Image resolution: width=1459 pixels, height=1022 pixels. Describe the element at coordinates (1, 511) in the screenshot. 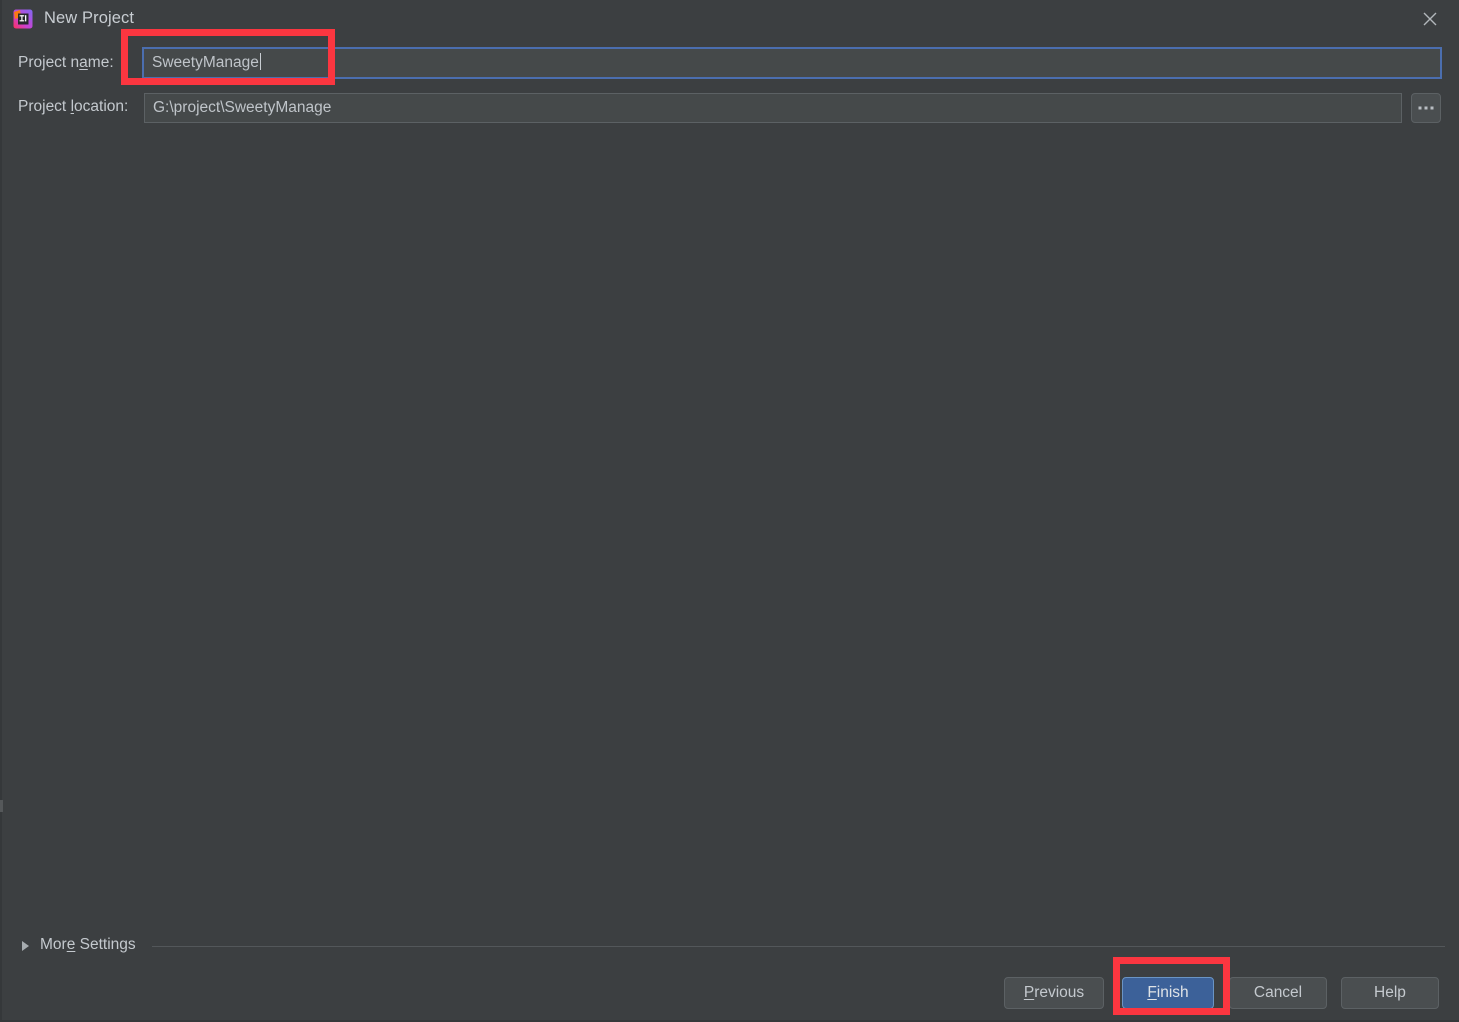

I see `window-left-edge` at that location.